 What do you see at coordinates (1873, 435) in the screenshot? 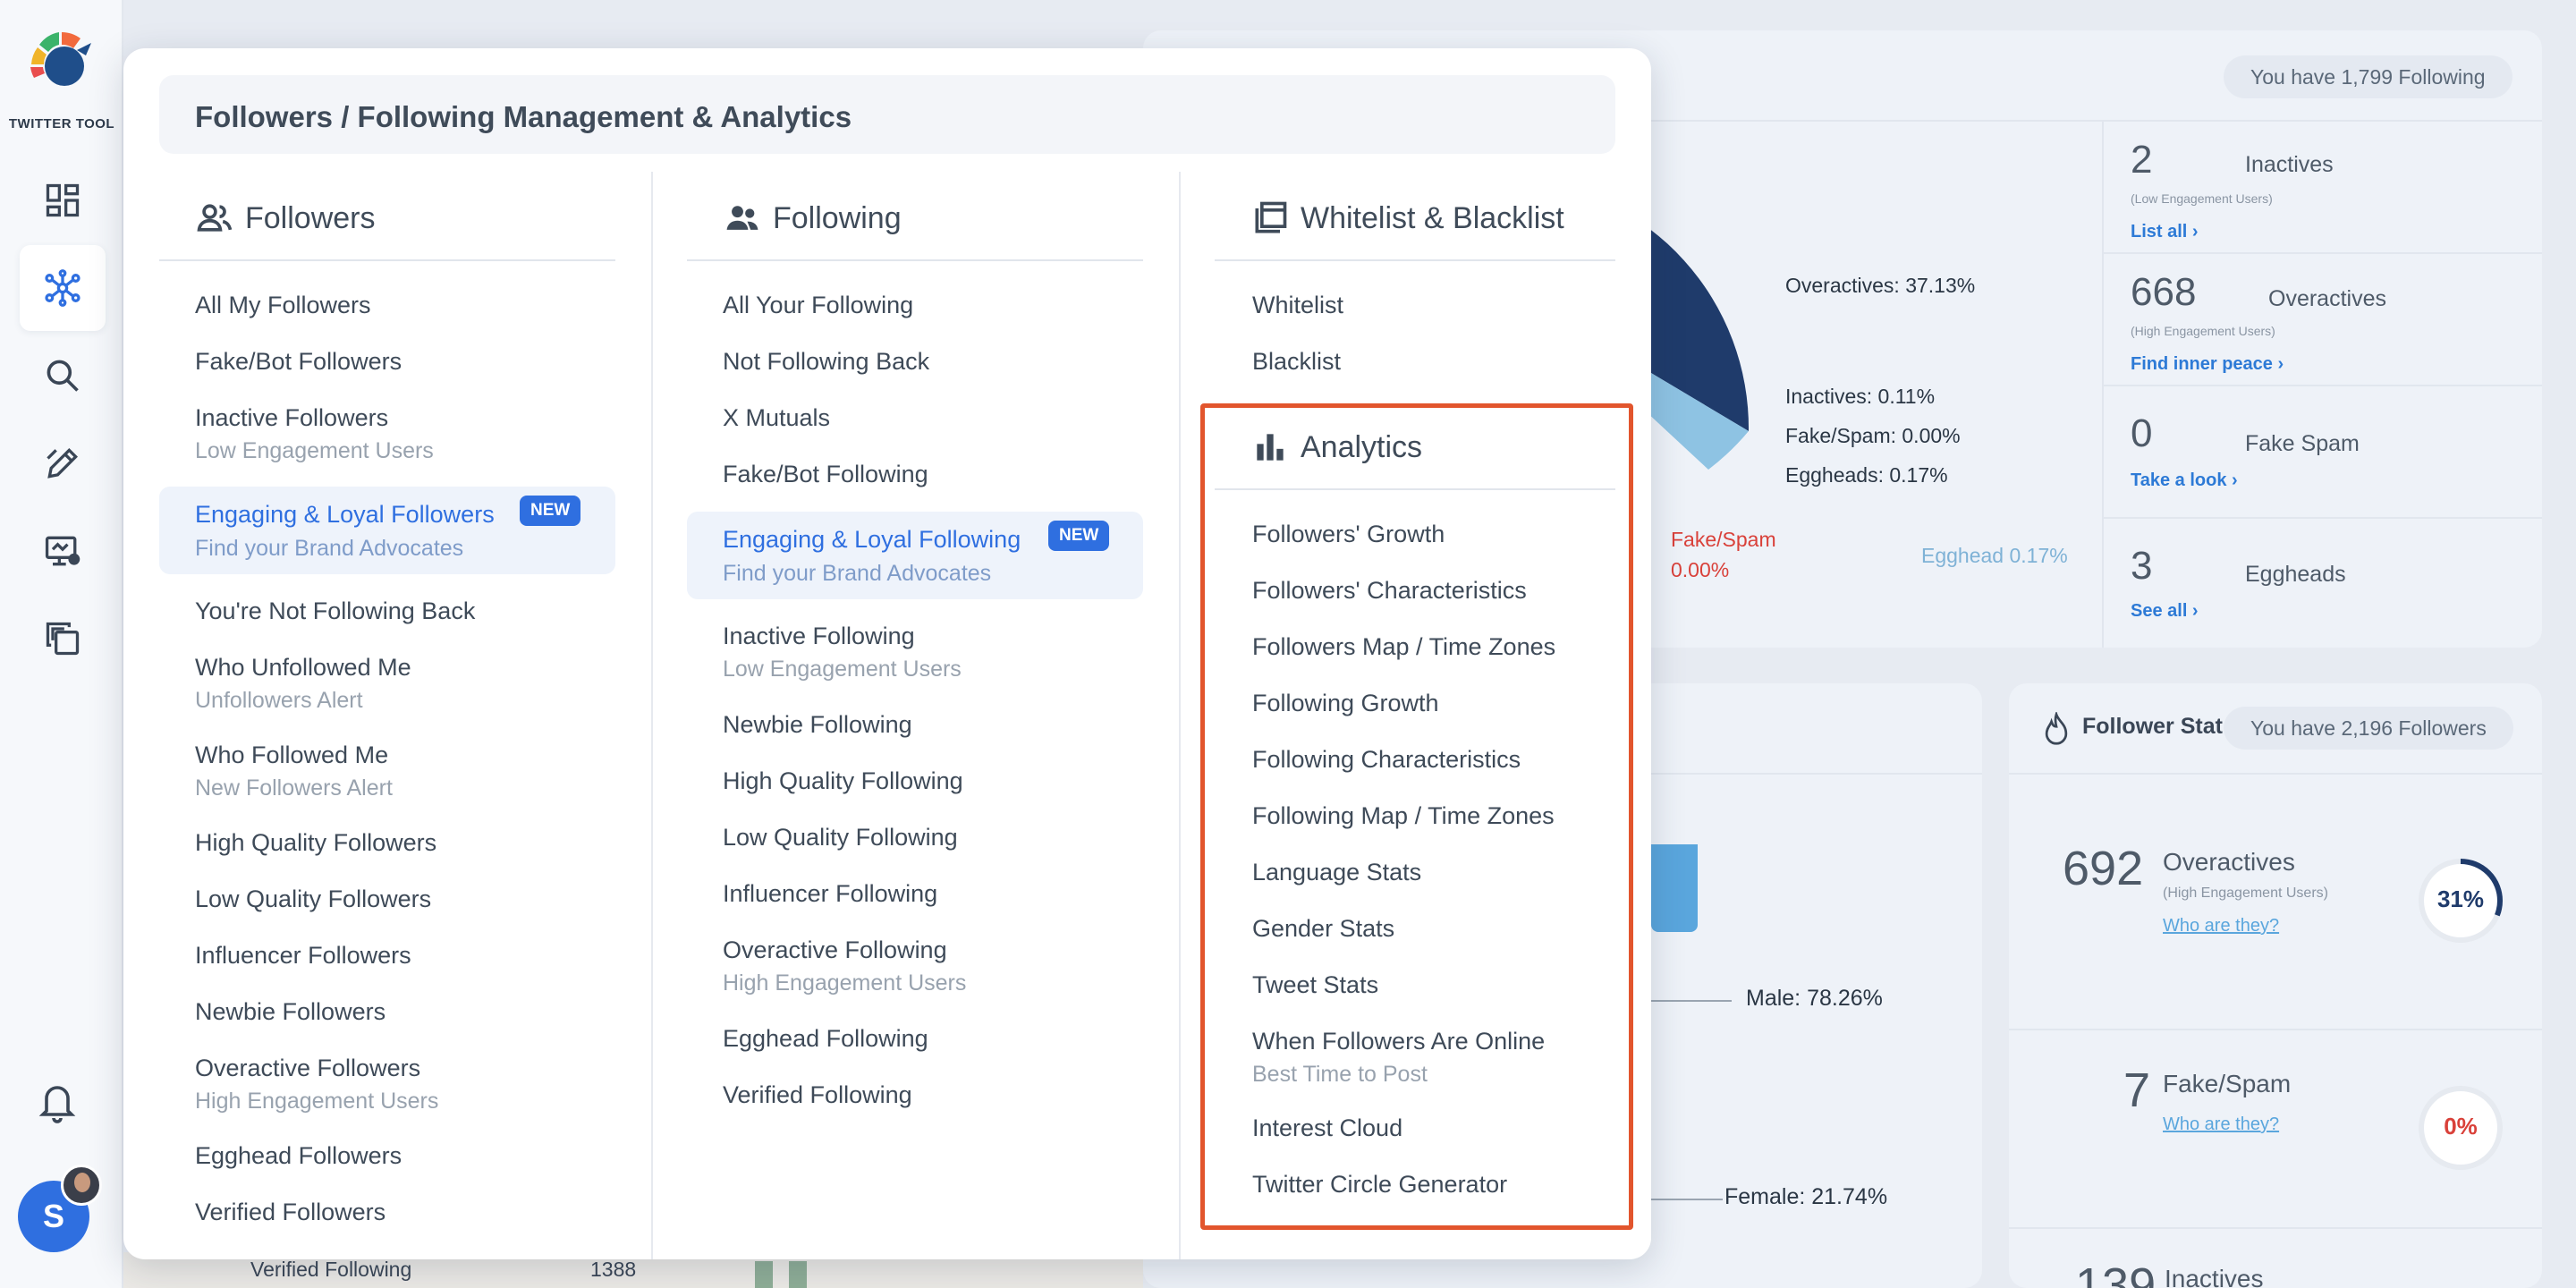
I see `pie-label-fake-spam: Fake/Spam: 0.00%` at bounding box center [1873, 435].